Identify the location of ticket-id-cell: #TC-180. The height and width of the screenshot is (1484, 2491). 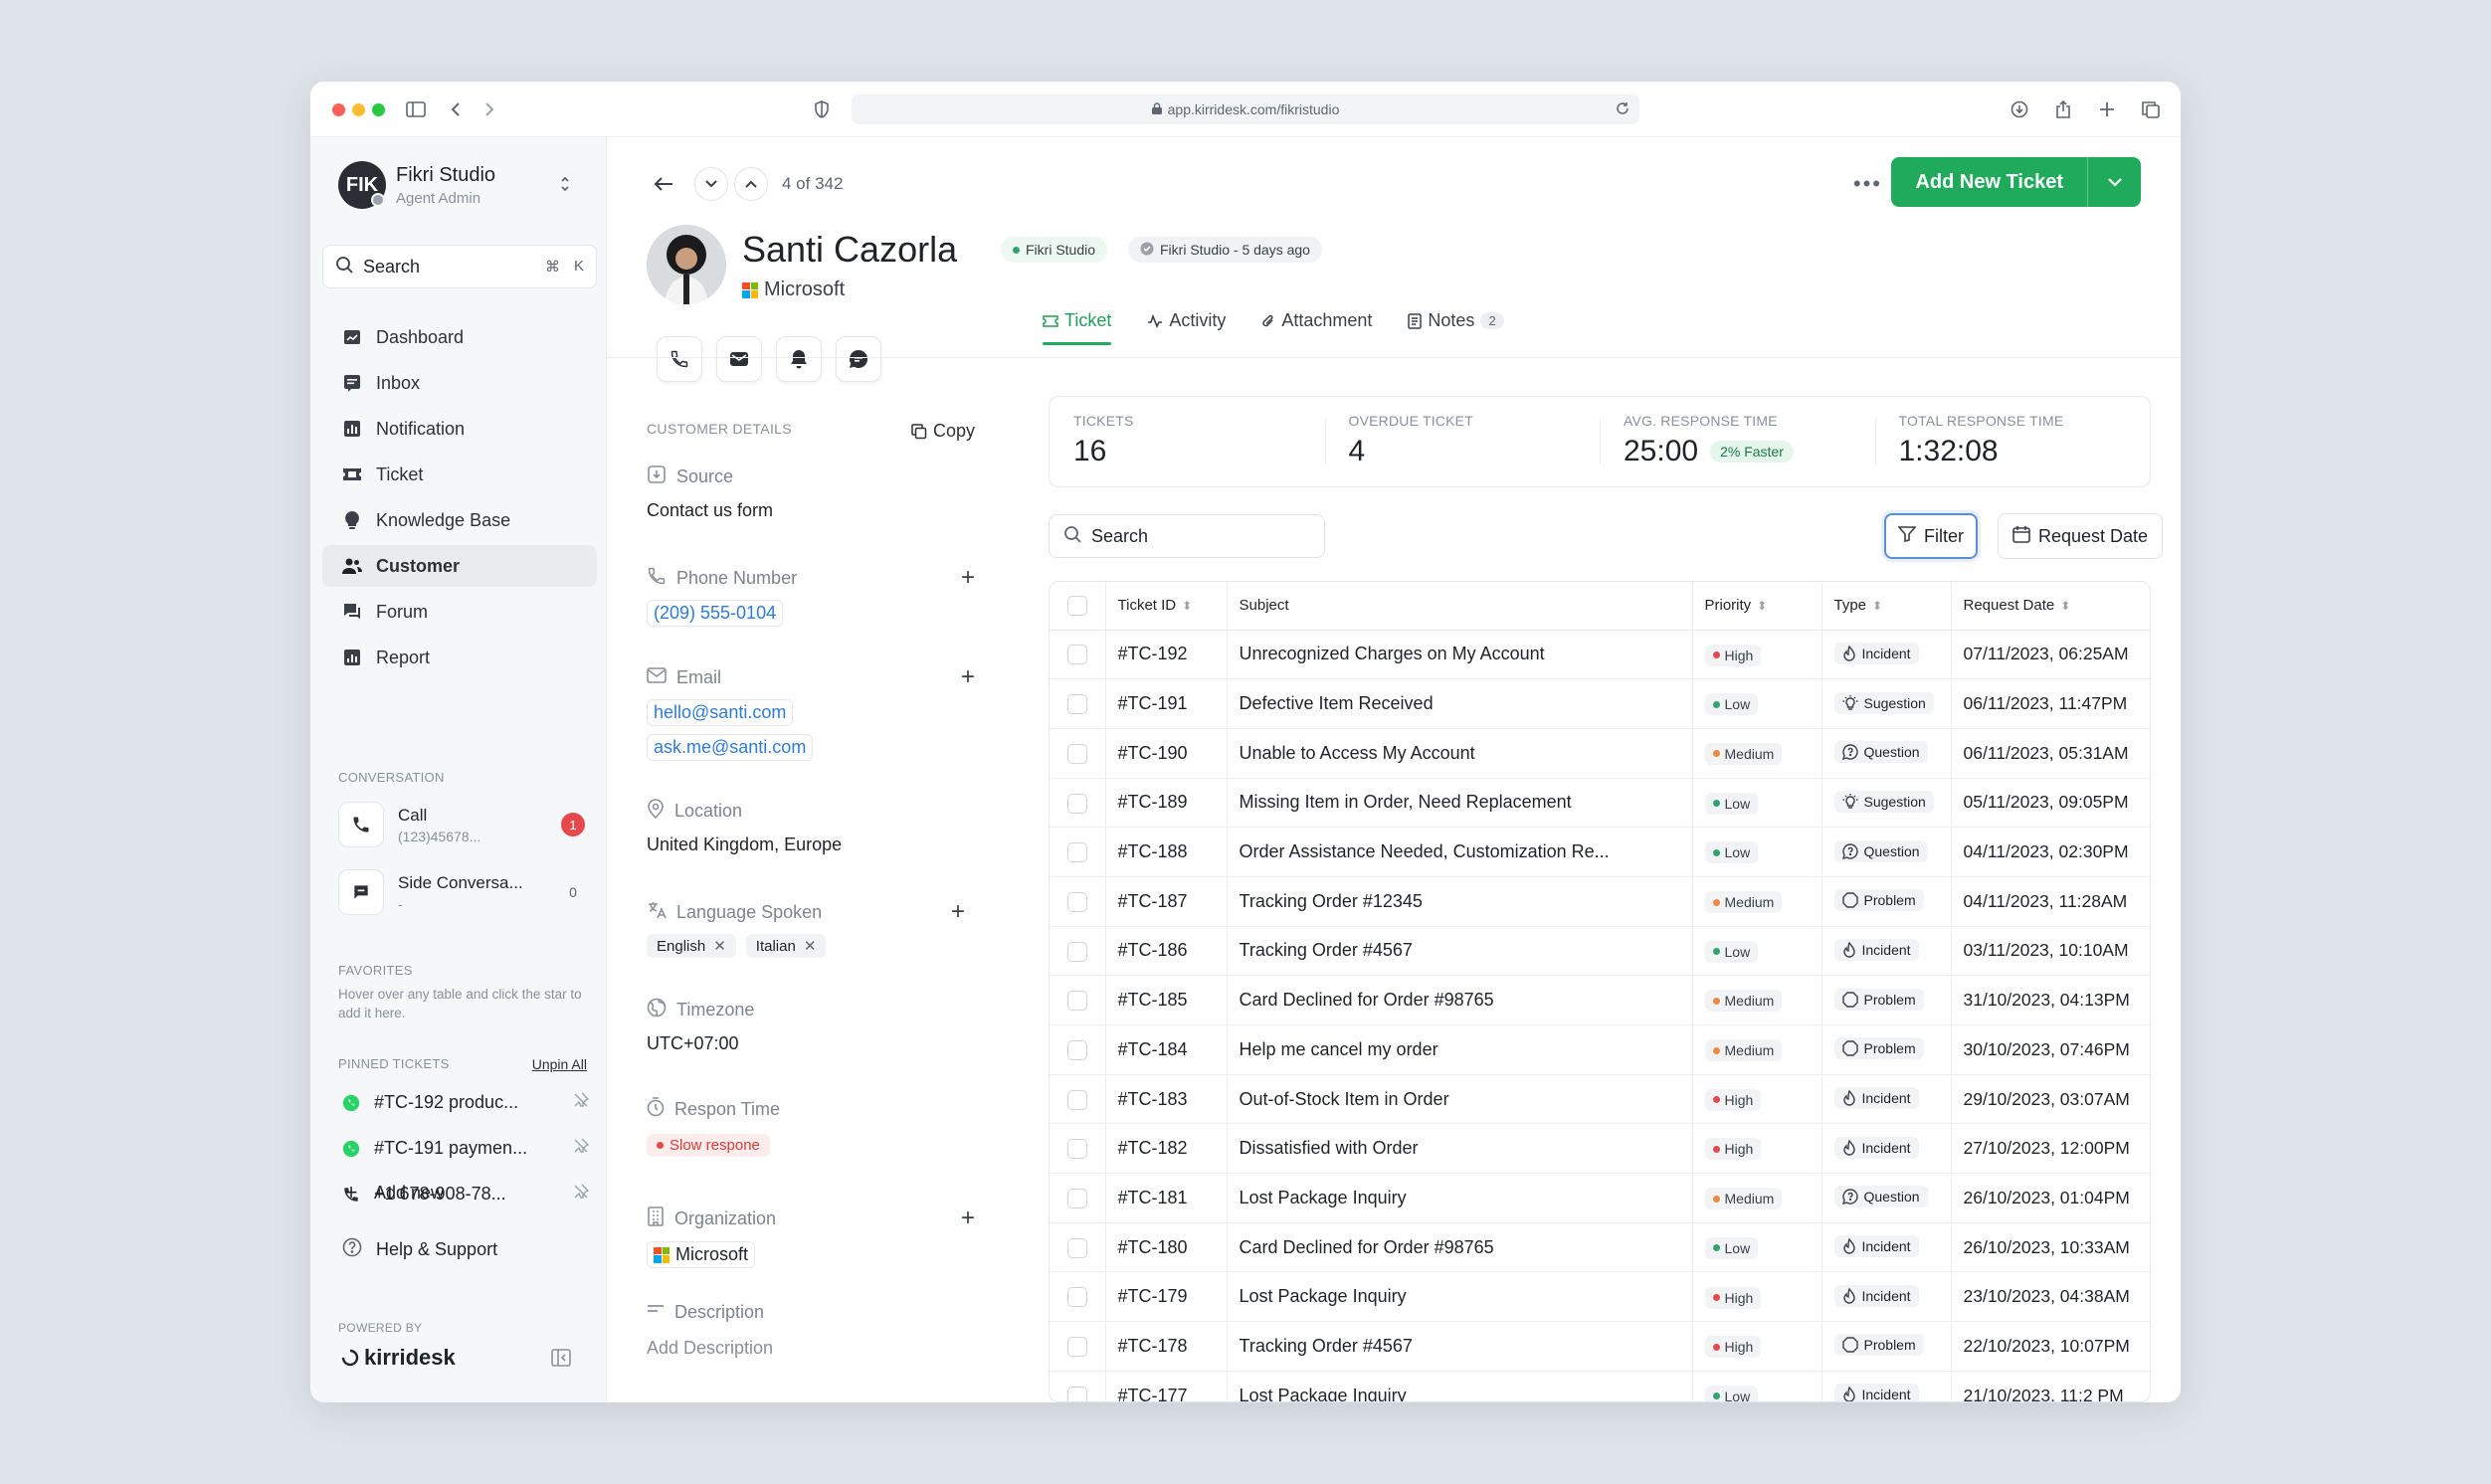
(1165, 1247).